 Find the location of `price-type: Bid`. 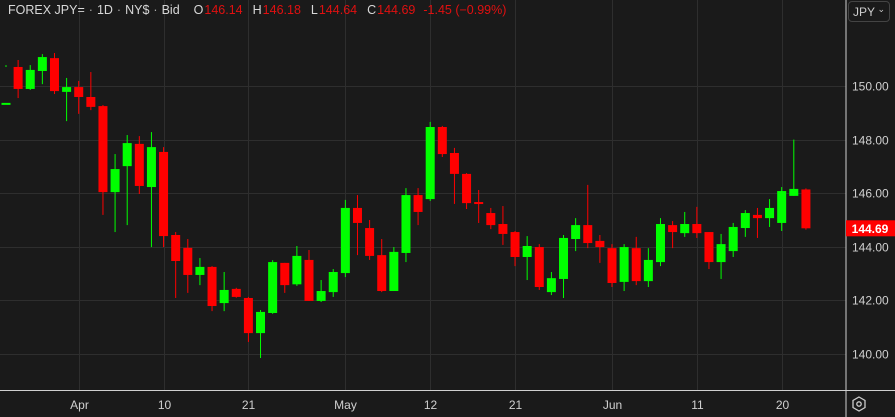

price-type: Bid is located at coordinates (171, 10).